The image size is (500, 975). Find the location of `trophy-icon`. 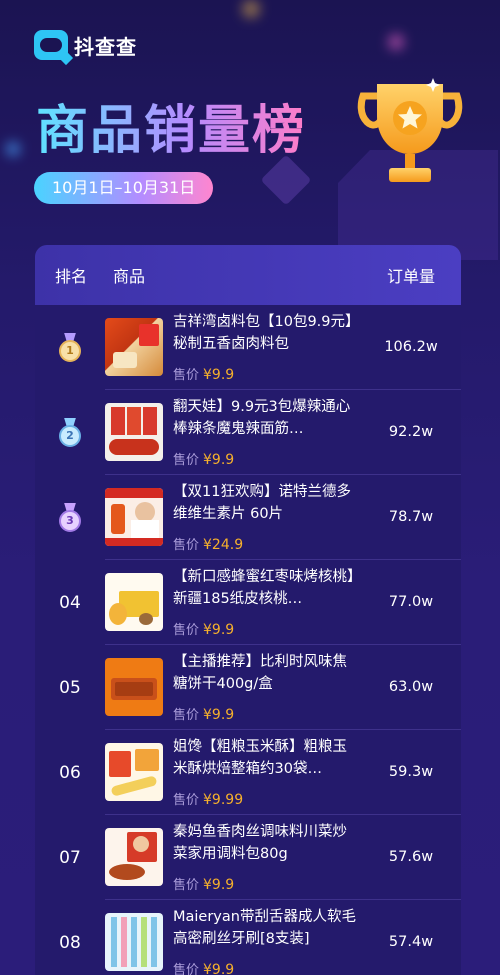

trophy-icon is located at coordinates (410, 130).